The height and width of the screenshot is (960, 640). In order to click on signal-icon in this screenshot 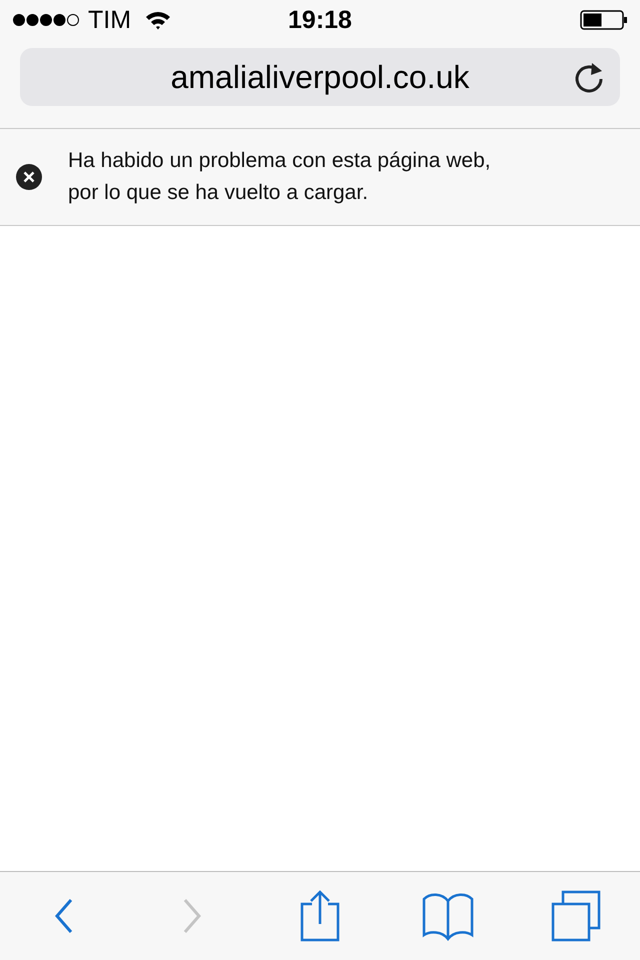, I will do `click(46, 20)`.